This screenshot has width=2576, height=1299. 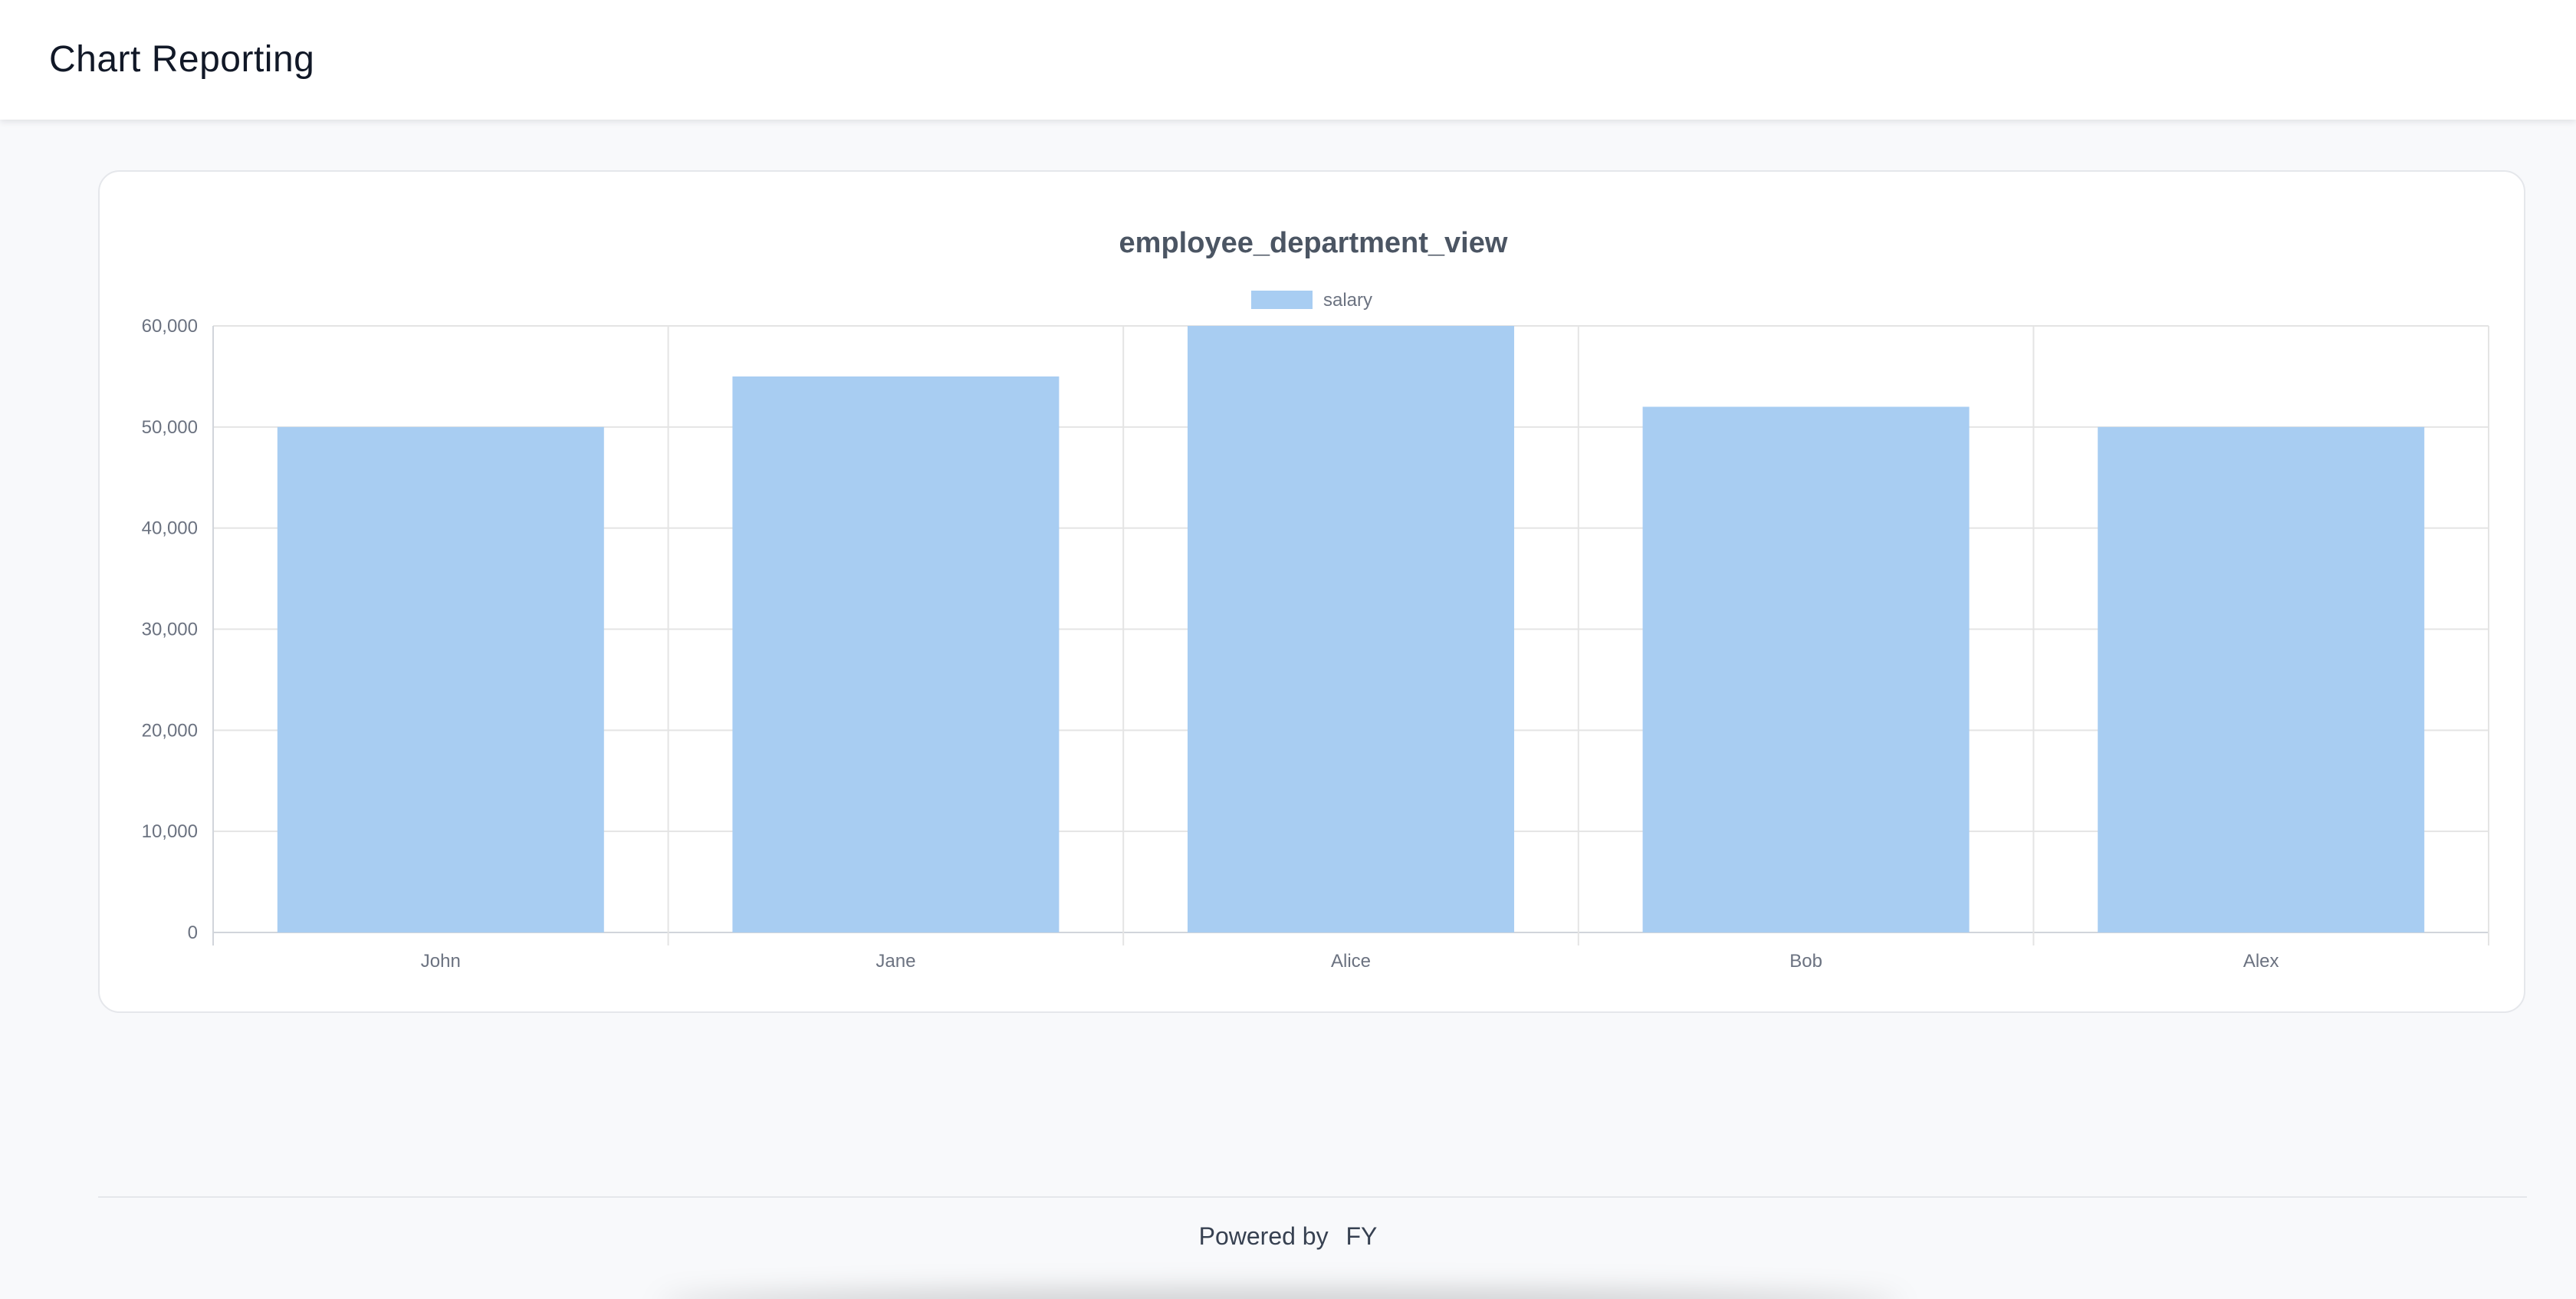 What do you see at coordinates (895, 961) in the screenshot?
I see `x-axis-label-jane: Jane` at bounding box center [895, 961].